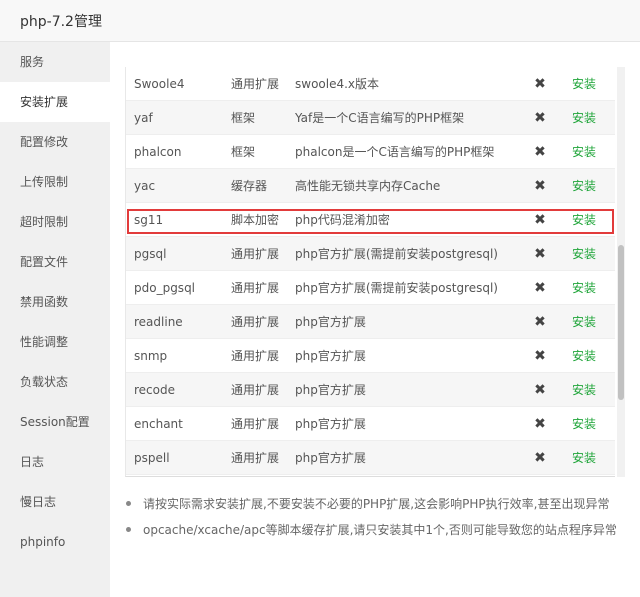 The height and width of the screenshot is (597, 640). What do you see at coordinates (320, 21) in the screenshot?
I see `window-titlebar: php-7.2管理` at bounding box center [320, 21].